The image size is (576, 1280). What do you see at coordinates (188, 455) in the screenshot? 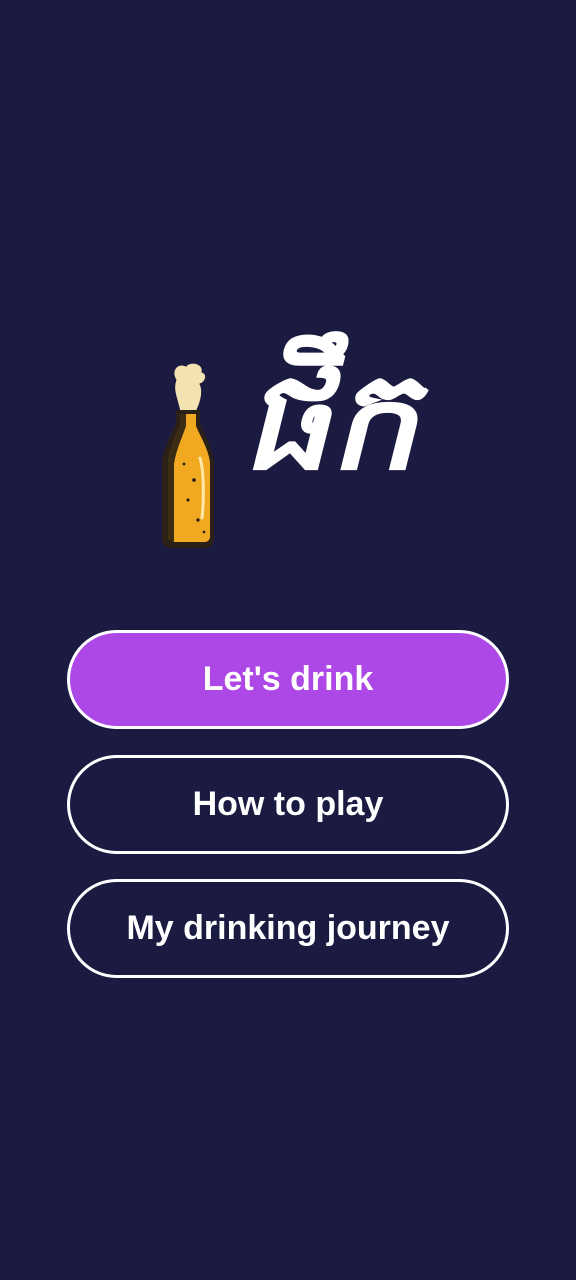
I see `beer-bottle-icon` at bounding box center [188, 455].